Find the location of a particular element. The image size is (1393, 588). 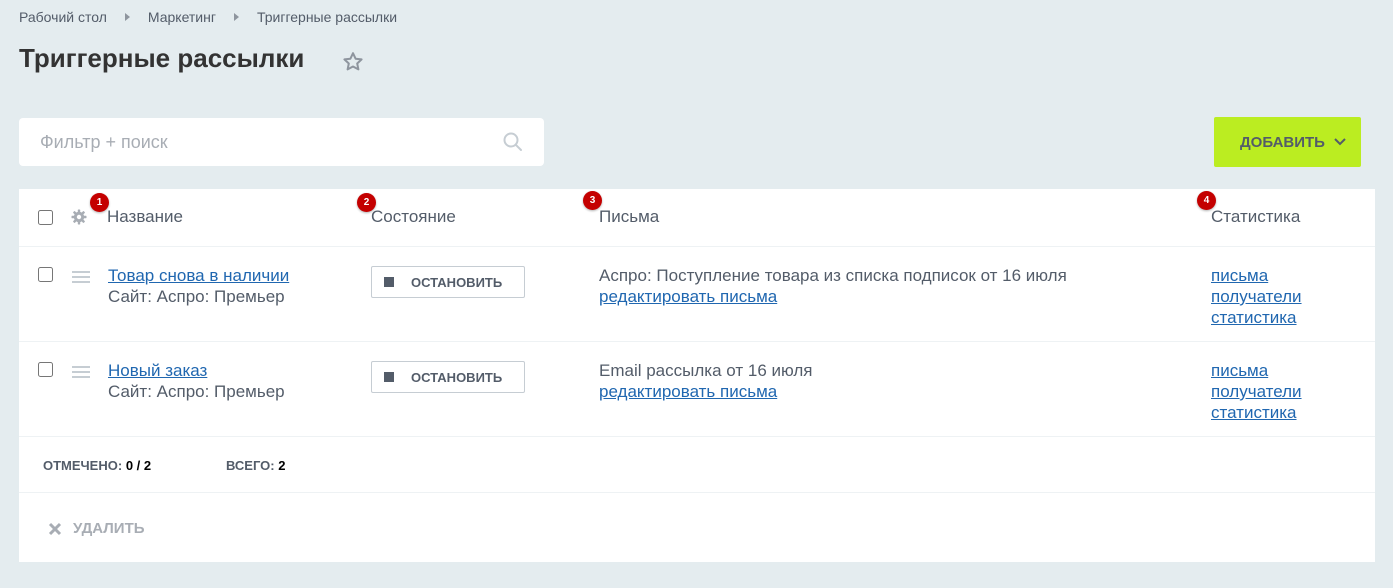

filter-search-input is located at coordinates (249, 142).